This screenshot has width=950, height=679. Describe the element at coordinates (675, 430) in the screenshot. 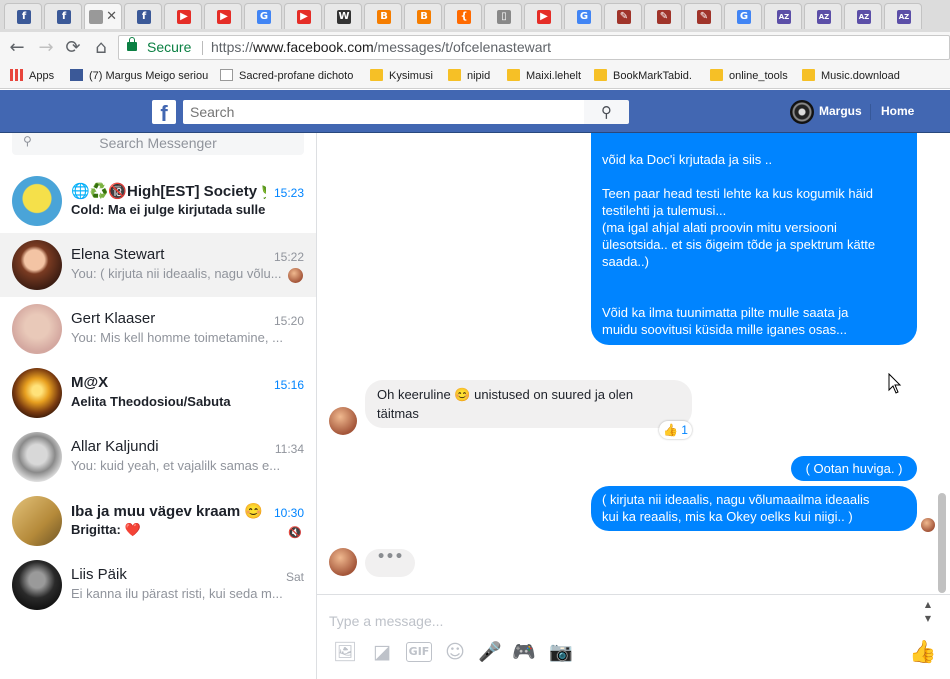

I see `reaction-badge: 👍 1` at that location.